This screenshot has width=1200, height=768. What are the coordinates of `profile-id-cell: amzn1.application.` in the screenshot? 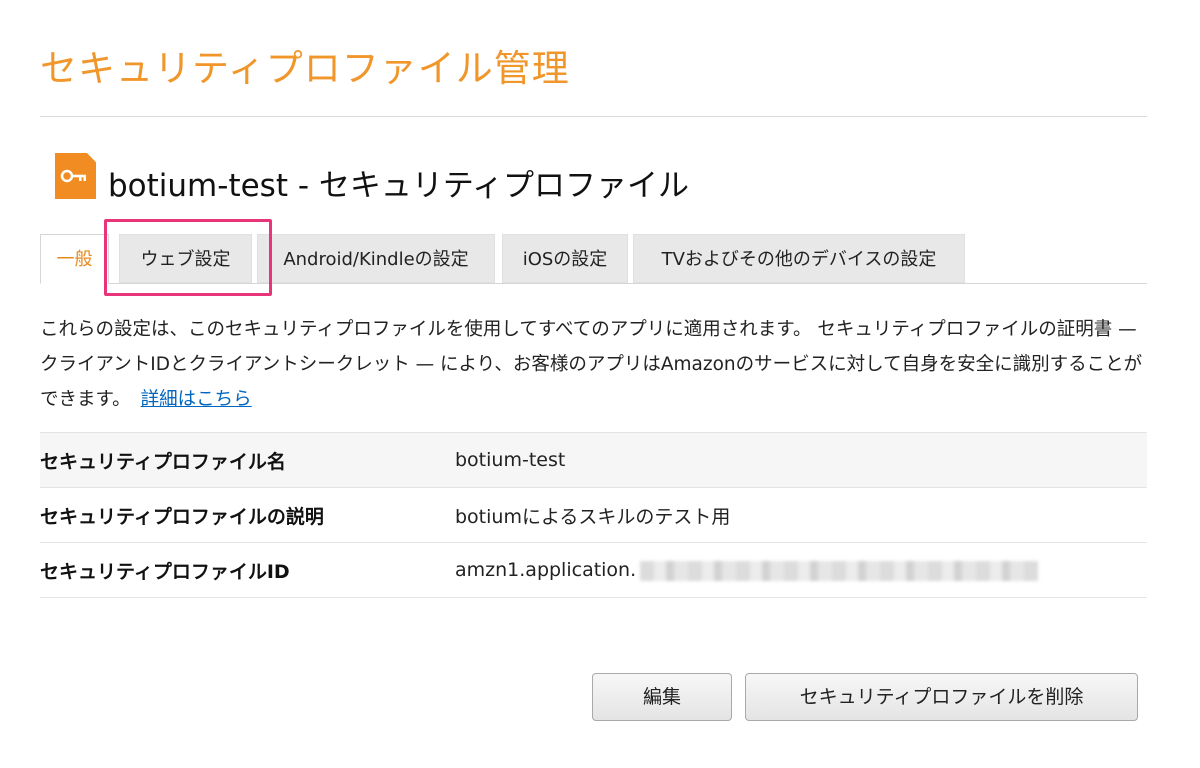 It's located at (801, 570).